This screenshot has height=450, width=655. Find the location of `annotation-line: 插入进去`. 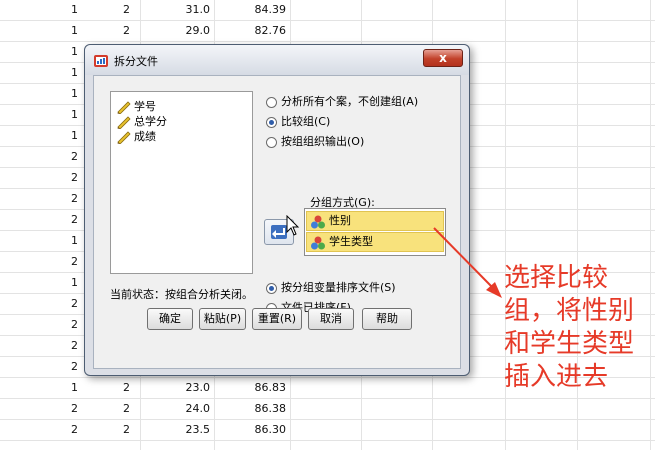

annotation-line: 插入进去 is located at coordinates (556, 377).